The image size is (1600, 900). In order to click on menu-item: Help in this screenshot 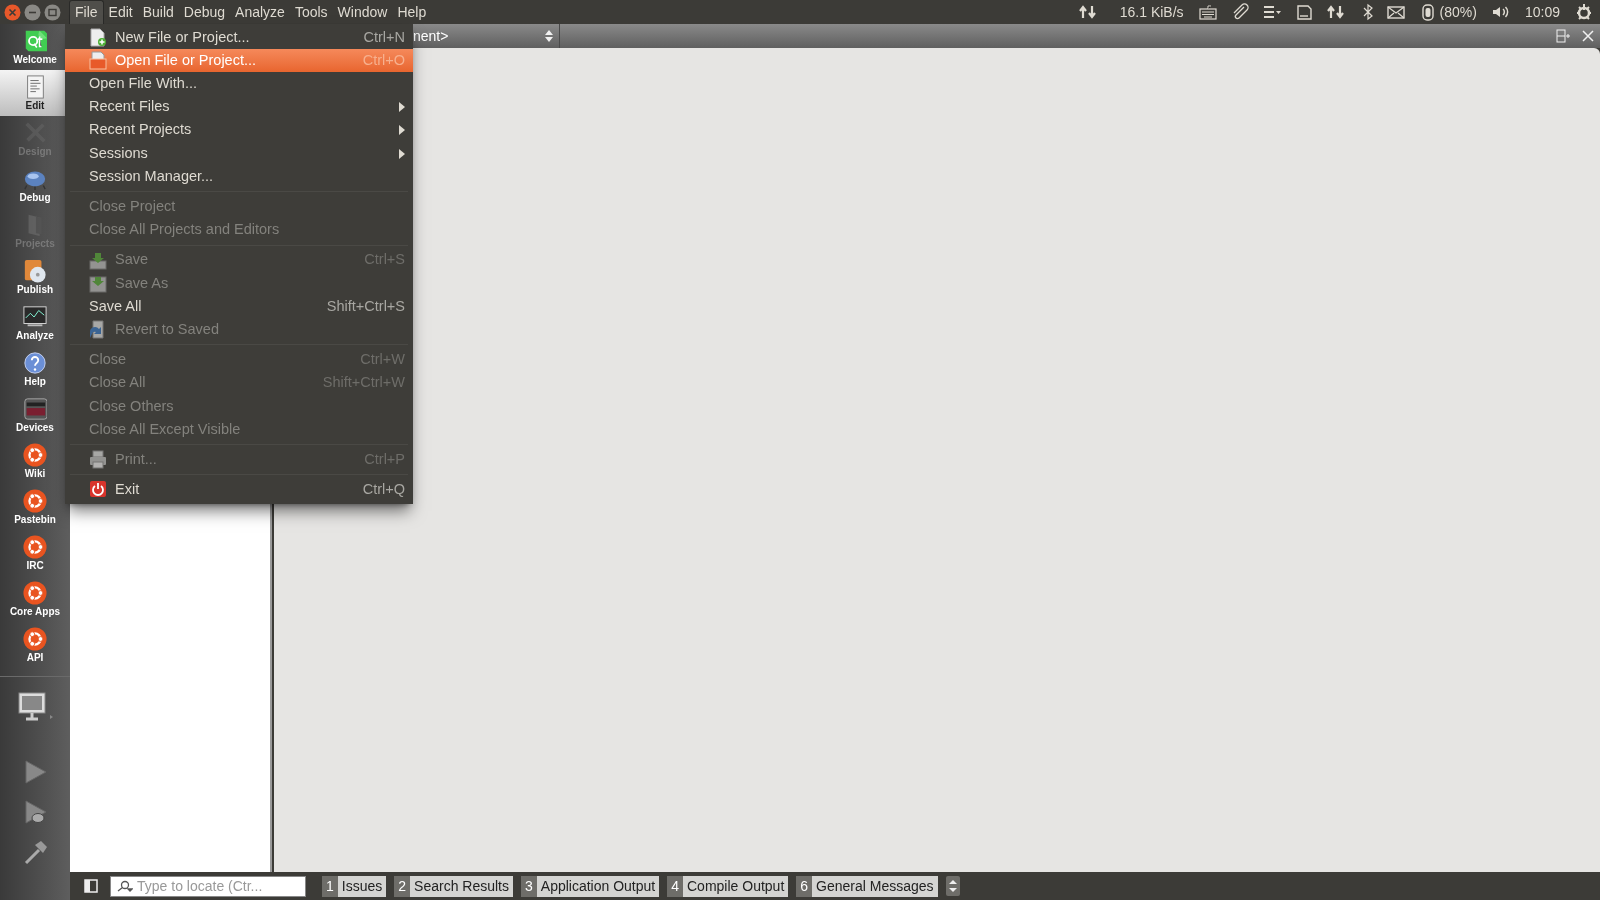, I will do `click(412, 12)`.